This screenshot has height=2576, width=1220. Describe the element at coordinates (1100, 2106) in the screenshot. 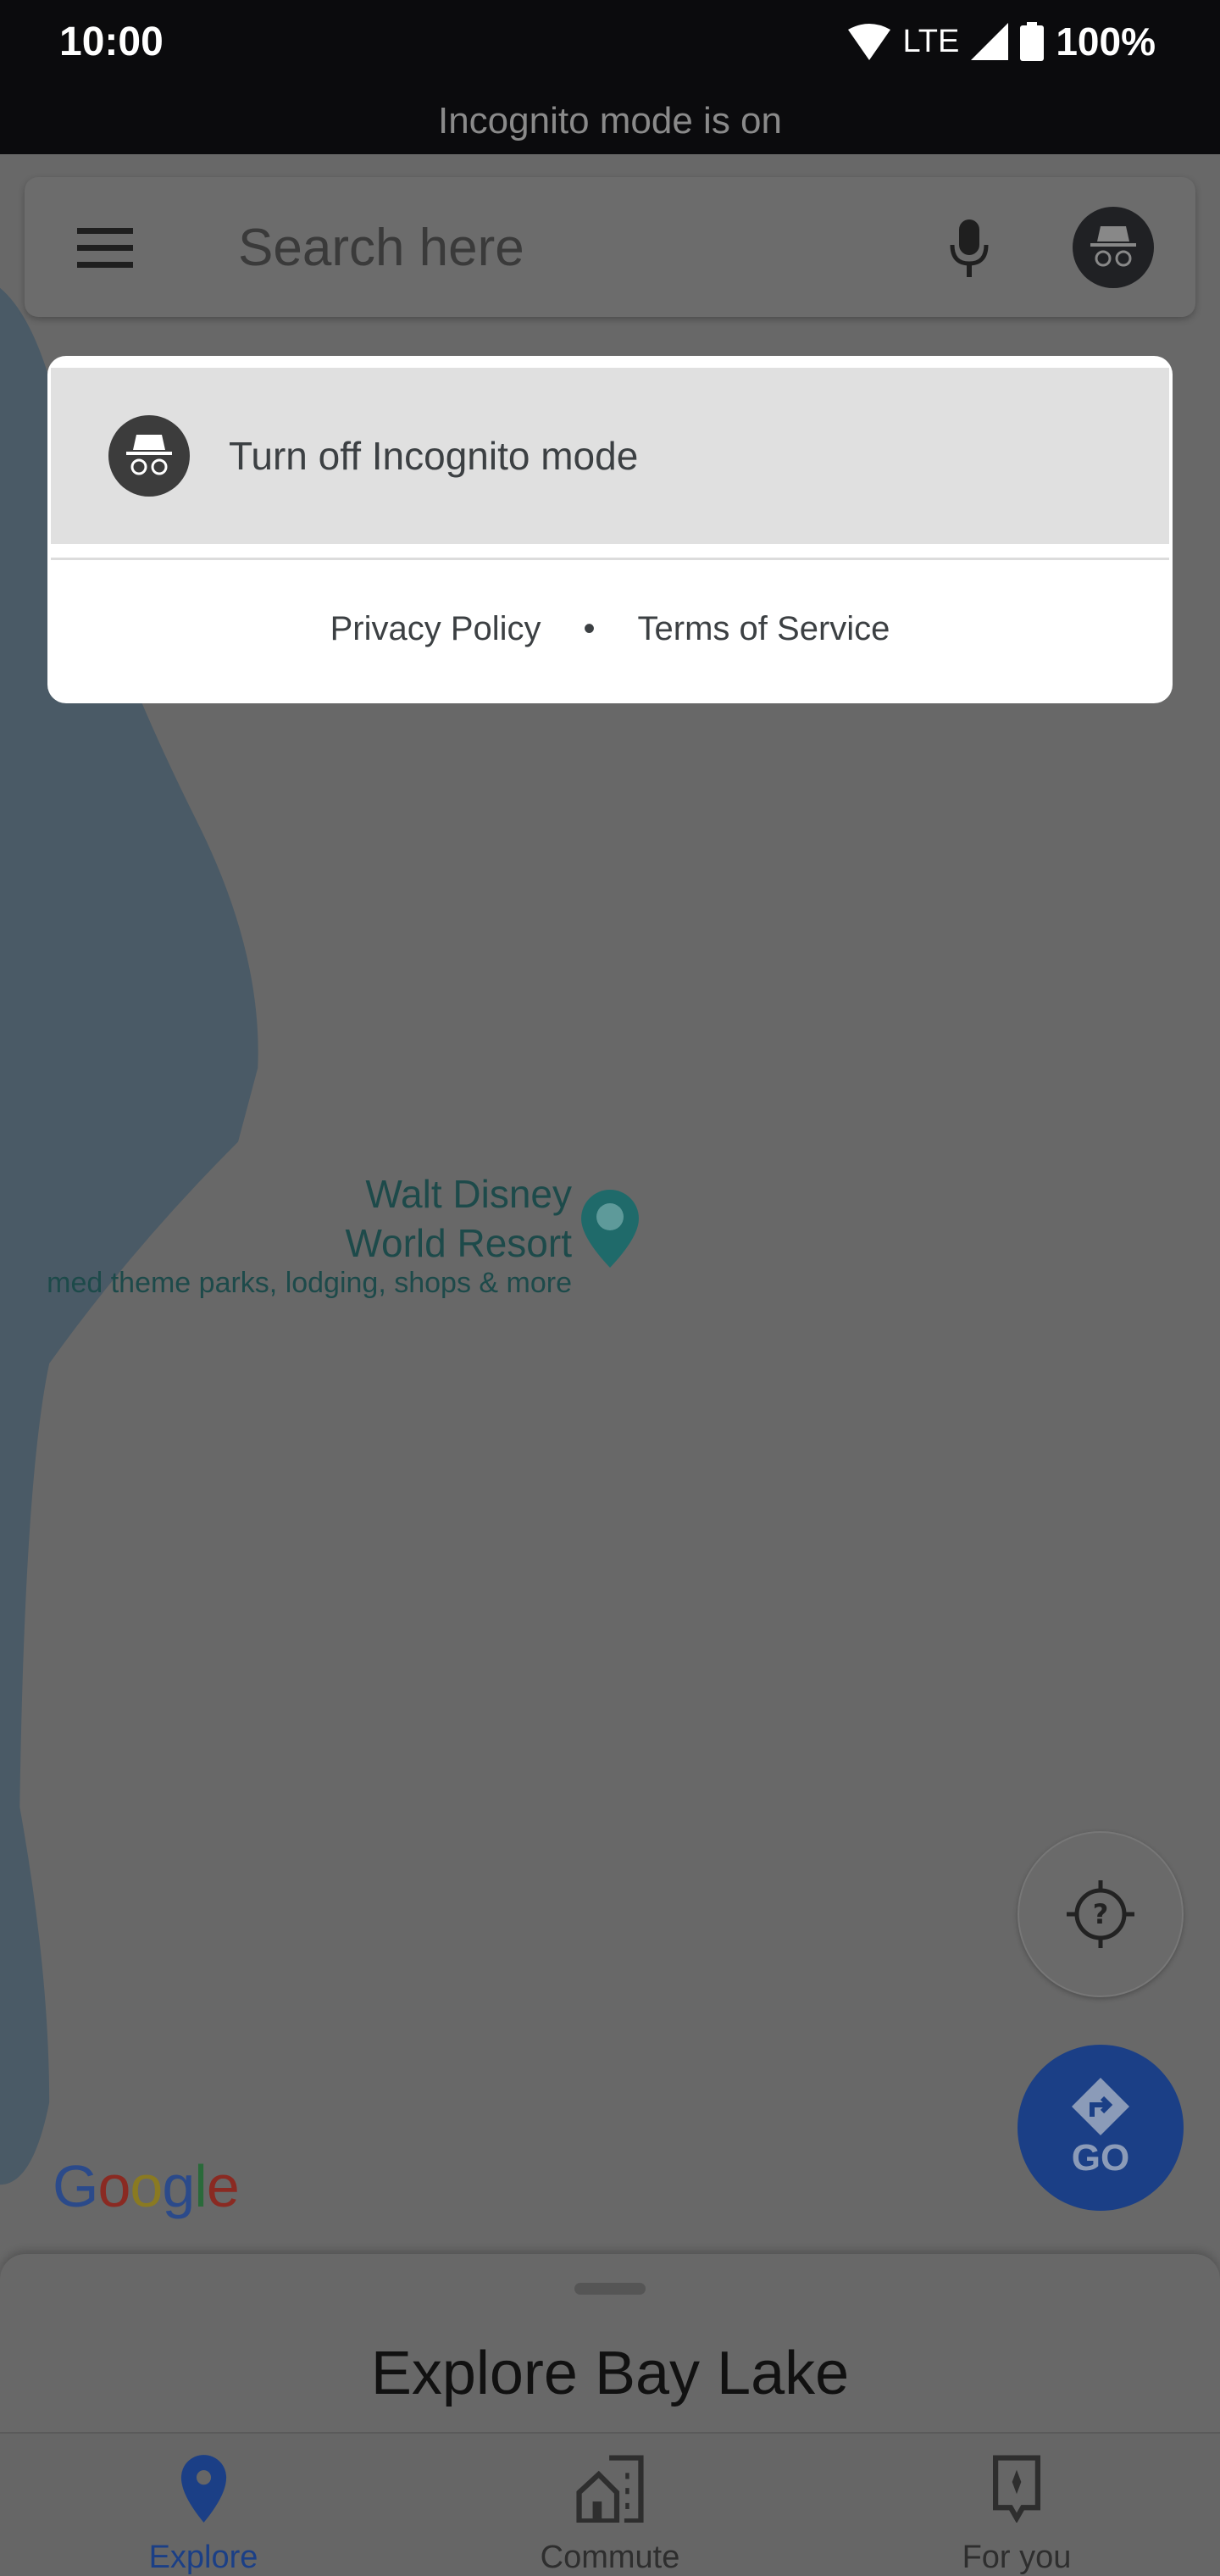

I see `directions-icon` at that location.